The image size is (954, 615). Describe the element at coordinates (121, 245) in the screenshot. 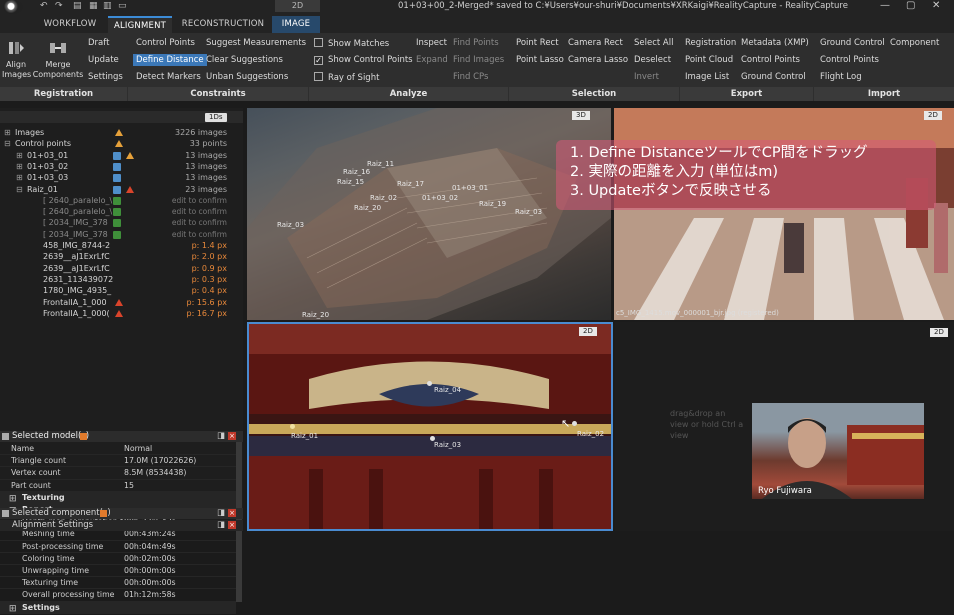

I see `tree-item: 458_IMG_8744-2 p: 1.4 px` at that location.